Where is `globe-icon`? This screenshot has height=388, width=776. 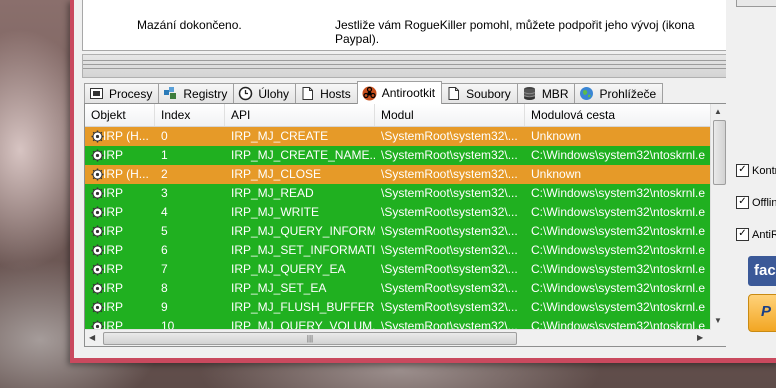 globe-icon is located at coordinates (586, 93).